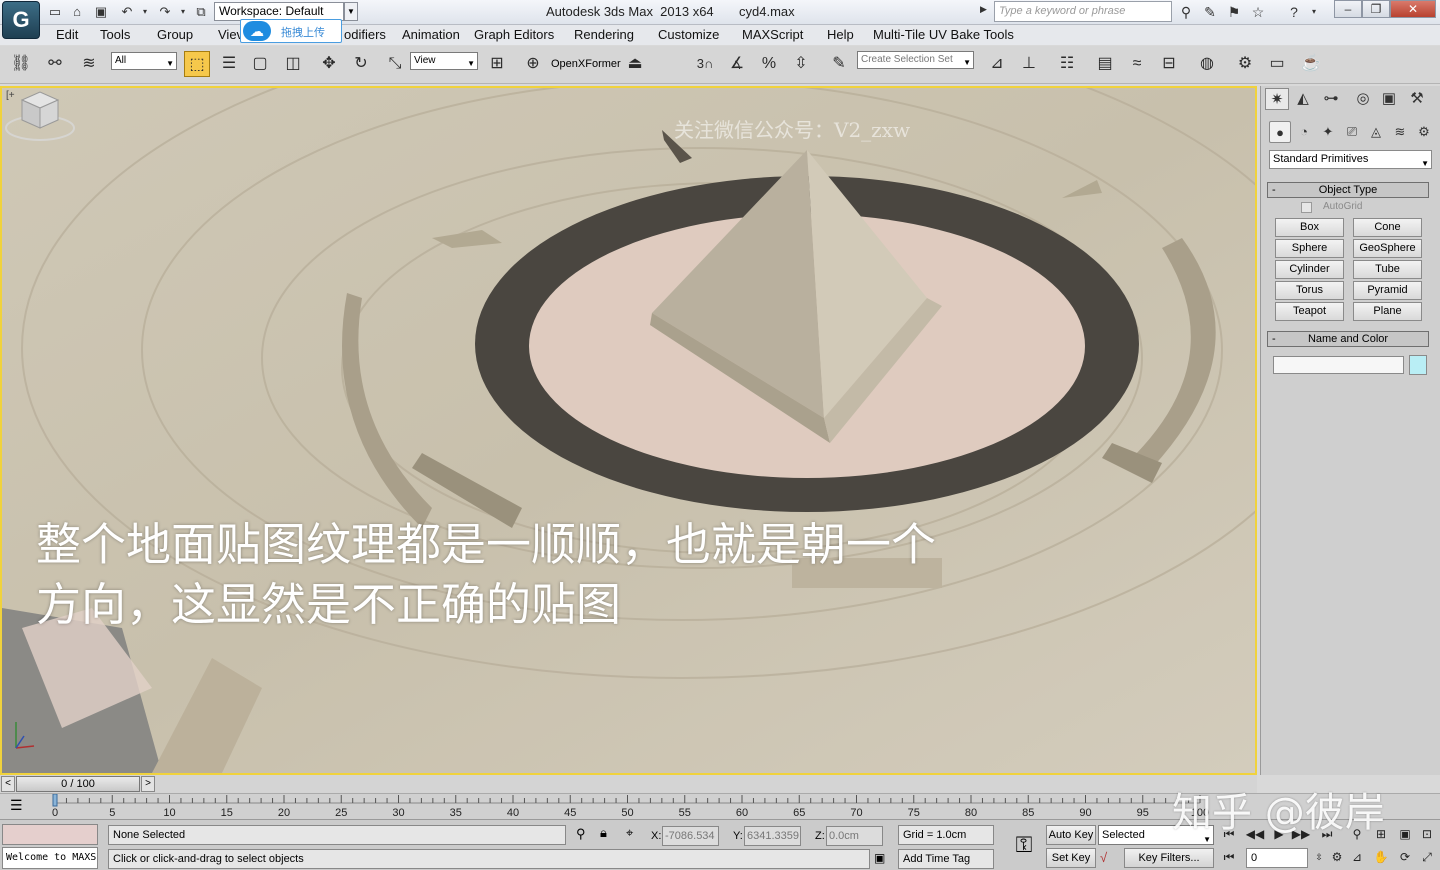 The image size is (1440, 870). Describe the element at coordinates (1387, 248) in the screenshot. I see `geosphere-button: GeoSphere` at that location.